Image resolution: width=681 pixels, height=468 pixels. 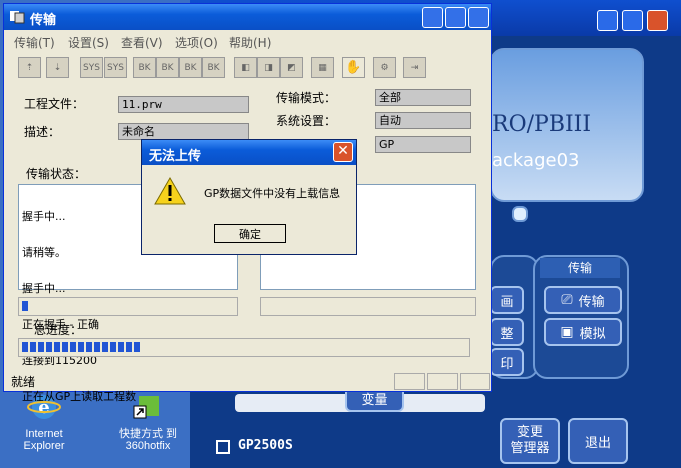 What do you see at coordinates (43, 20) in the screenshot?
I see `transfer-window-title: 传输` at bounding box center [43, 20].